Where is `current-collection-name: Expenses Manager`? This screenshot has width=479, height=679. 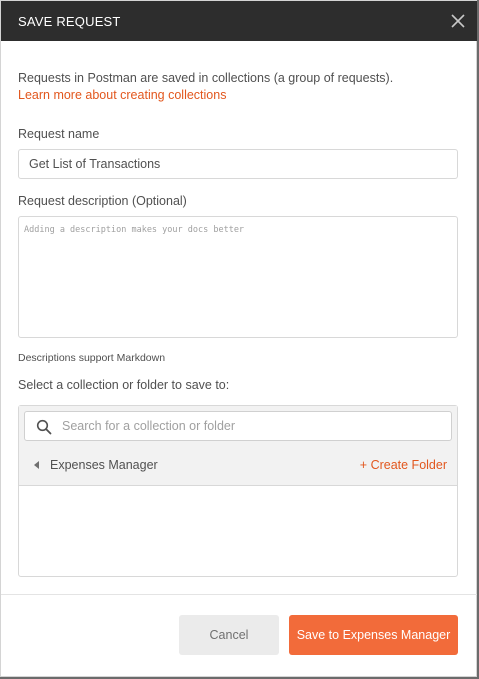 current-collection-name: Expenses Manager is located at coordinates (104, 465).